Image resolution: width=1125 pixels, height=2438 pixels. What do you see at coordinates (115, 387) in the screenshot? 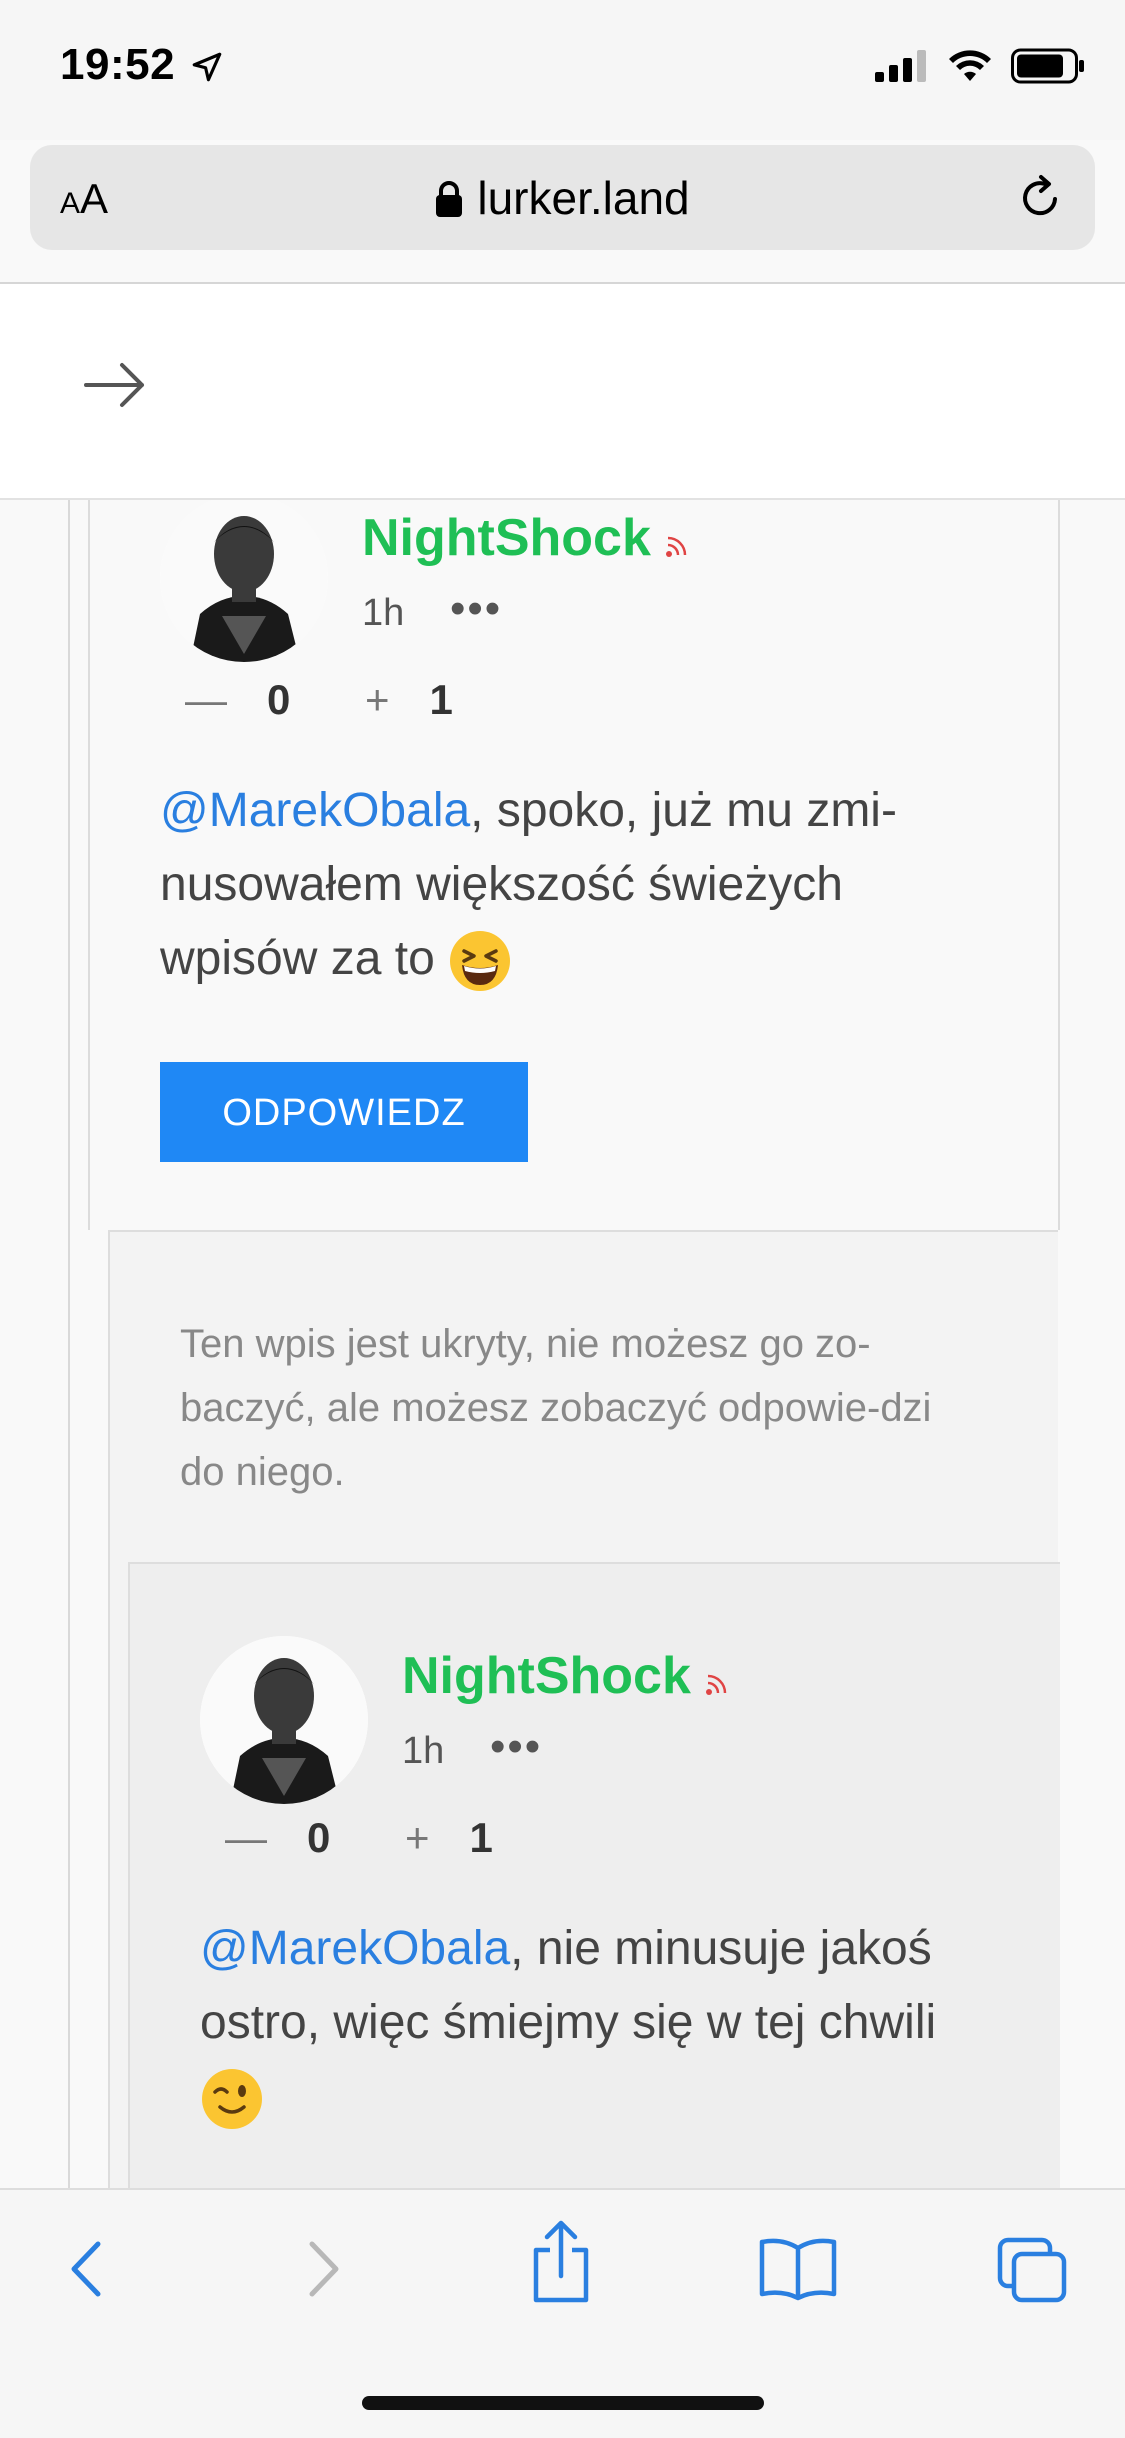
I see `arrow-right-icon` at bounding box center [115, 387].